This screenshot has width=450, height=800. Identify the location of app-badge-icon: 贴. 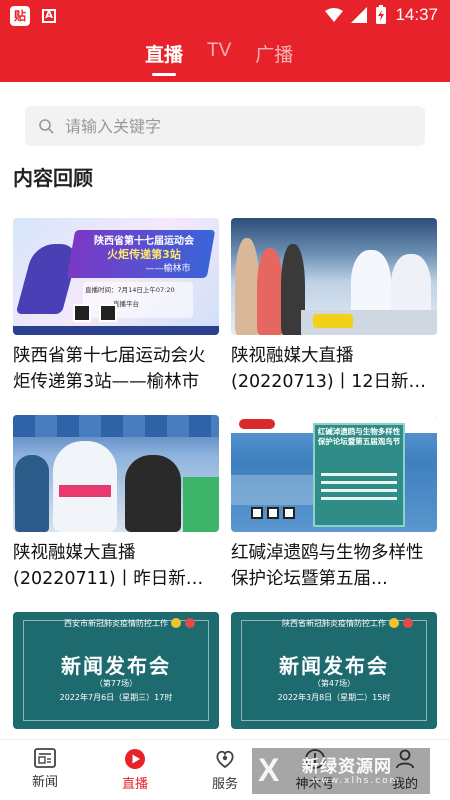
(20, 16).